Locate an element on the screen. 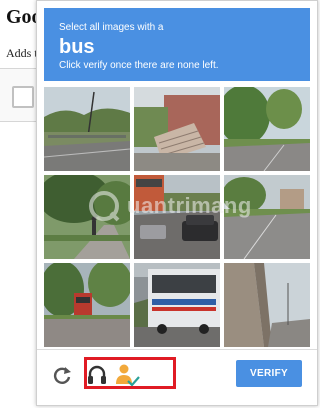  audio-challenge-button is located at coordinates (97, 375).